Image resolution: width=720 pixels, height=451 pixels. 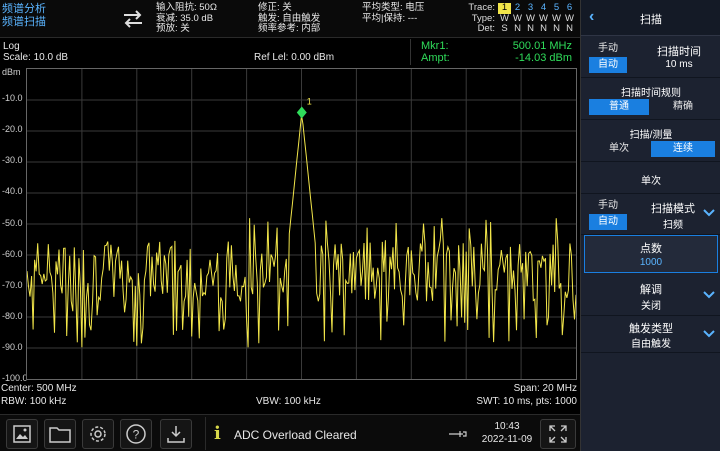 I want to click on trace-5: 5, so click(x=556, y=7).